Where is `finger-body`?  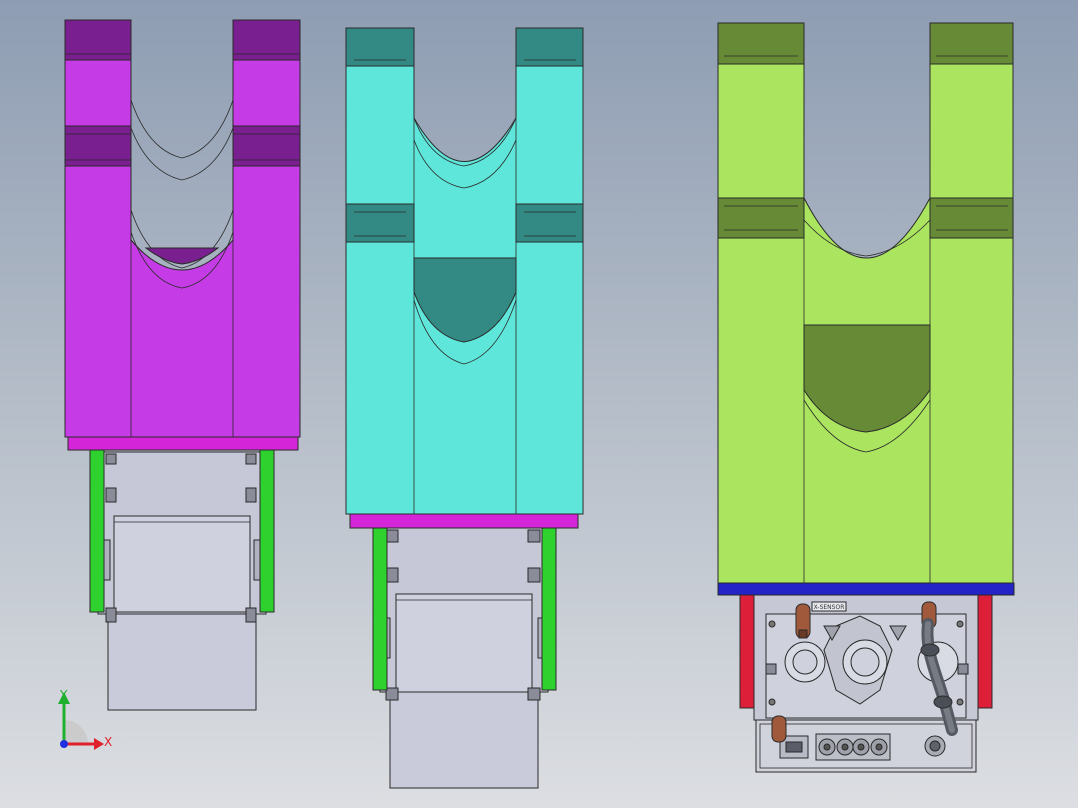 finger-body is located at coordinates (182, 228).